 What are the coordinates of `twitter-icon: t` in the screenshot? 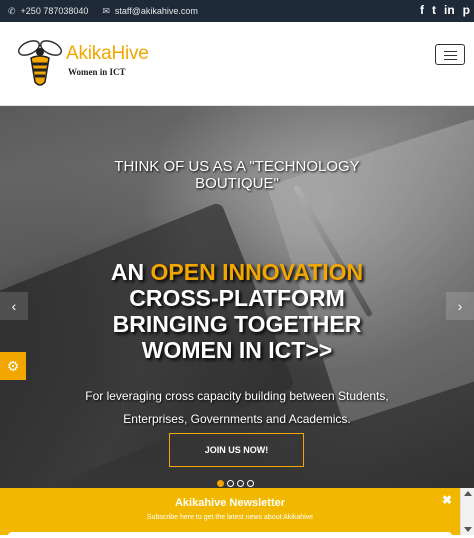 It's located at (434, 10).